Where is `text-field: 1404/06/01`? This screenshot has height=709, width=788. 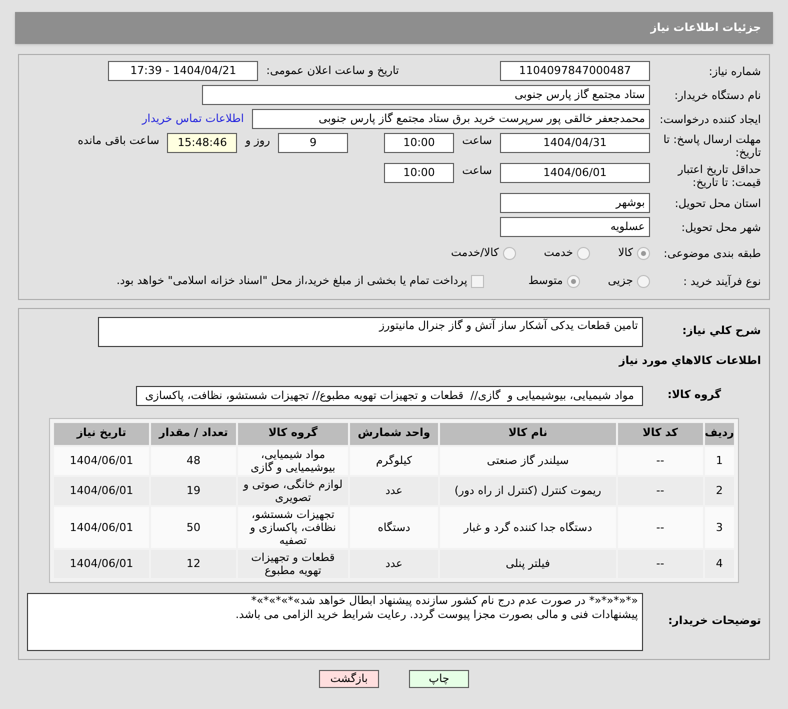 text-field: 1404/06/01 is located at coordinates (575, 173).